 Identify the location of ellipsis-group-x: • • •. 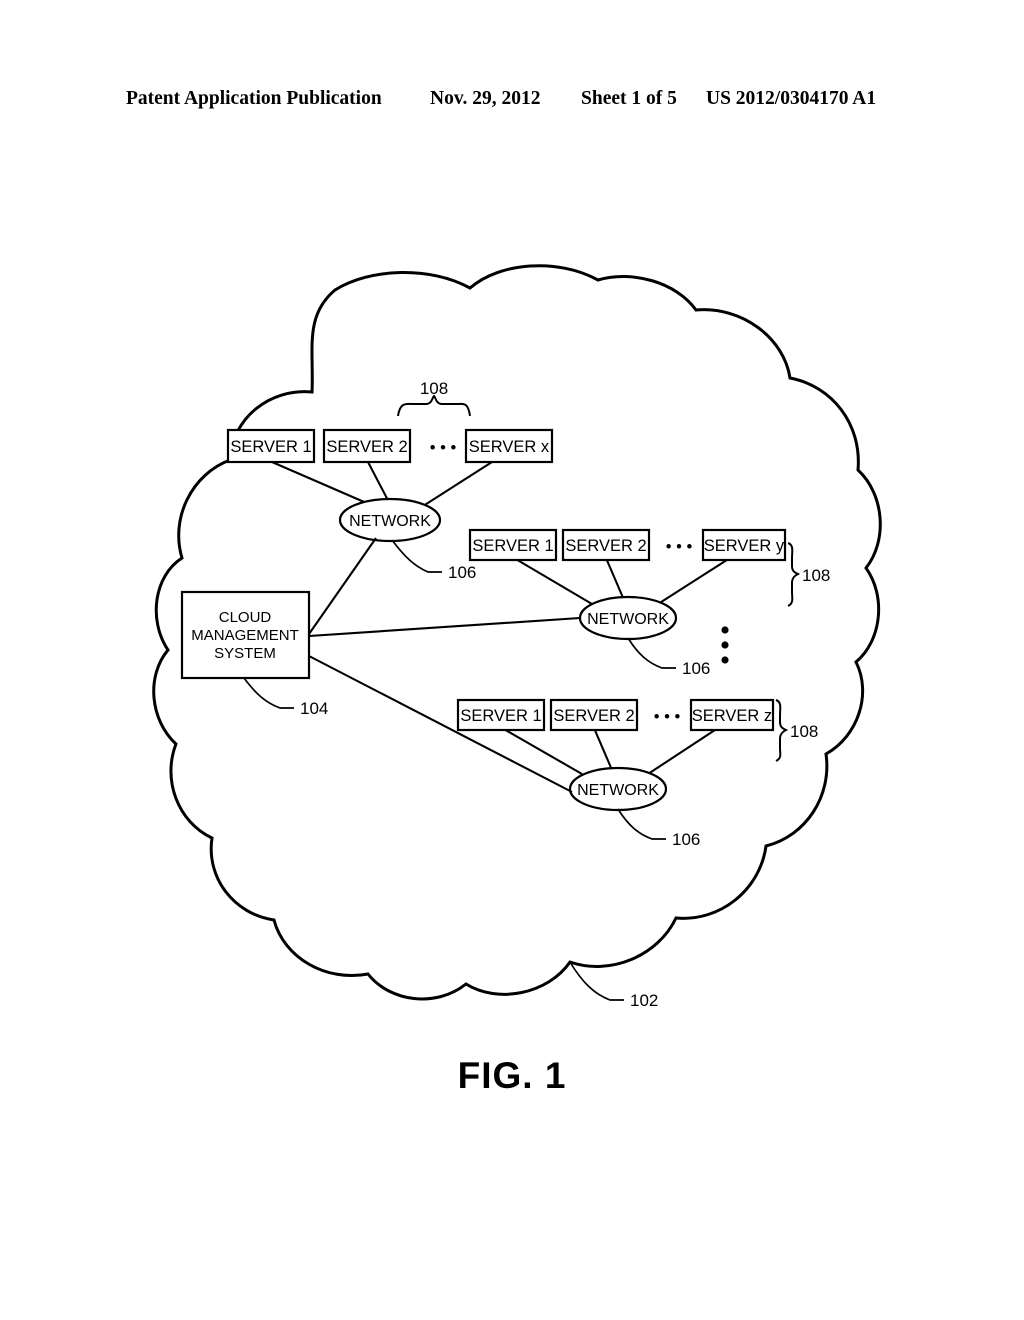
(443, 448).